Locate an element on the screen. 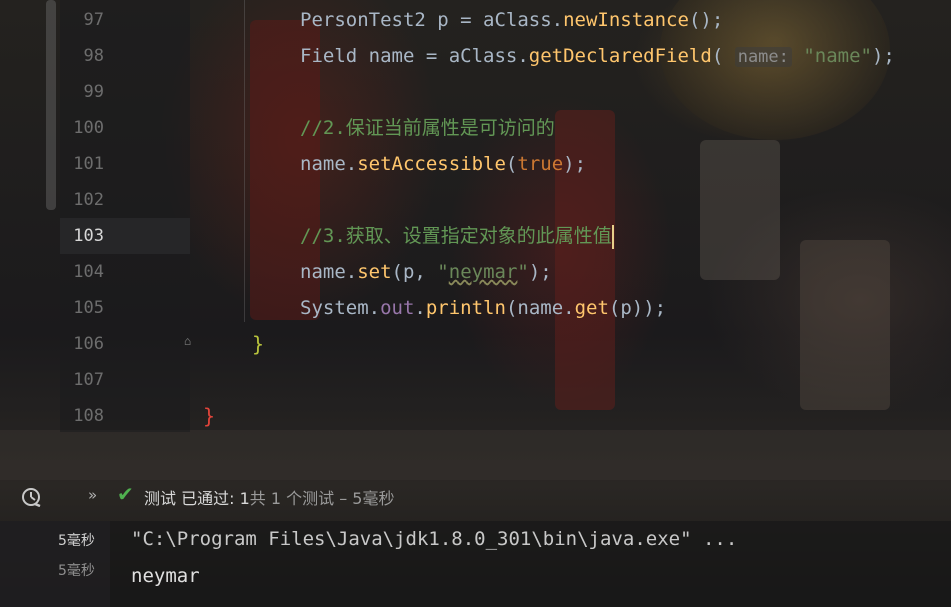  line-number: 100 is located at coordinates (88, 128).